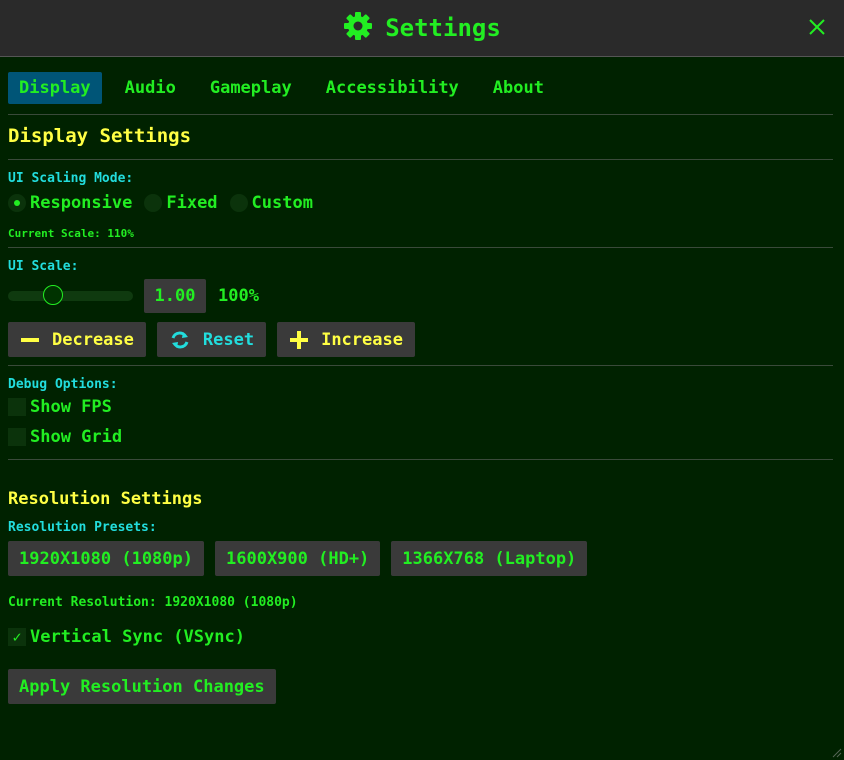 The height and width of the screenshot is (760, 844). What do you see at coordinates (105, 499) in the screenshot?
I see `resolution-settings-title: Resolution Settings` at bounding box center [105, 499].